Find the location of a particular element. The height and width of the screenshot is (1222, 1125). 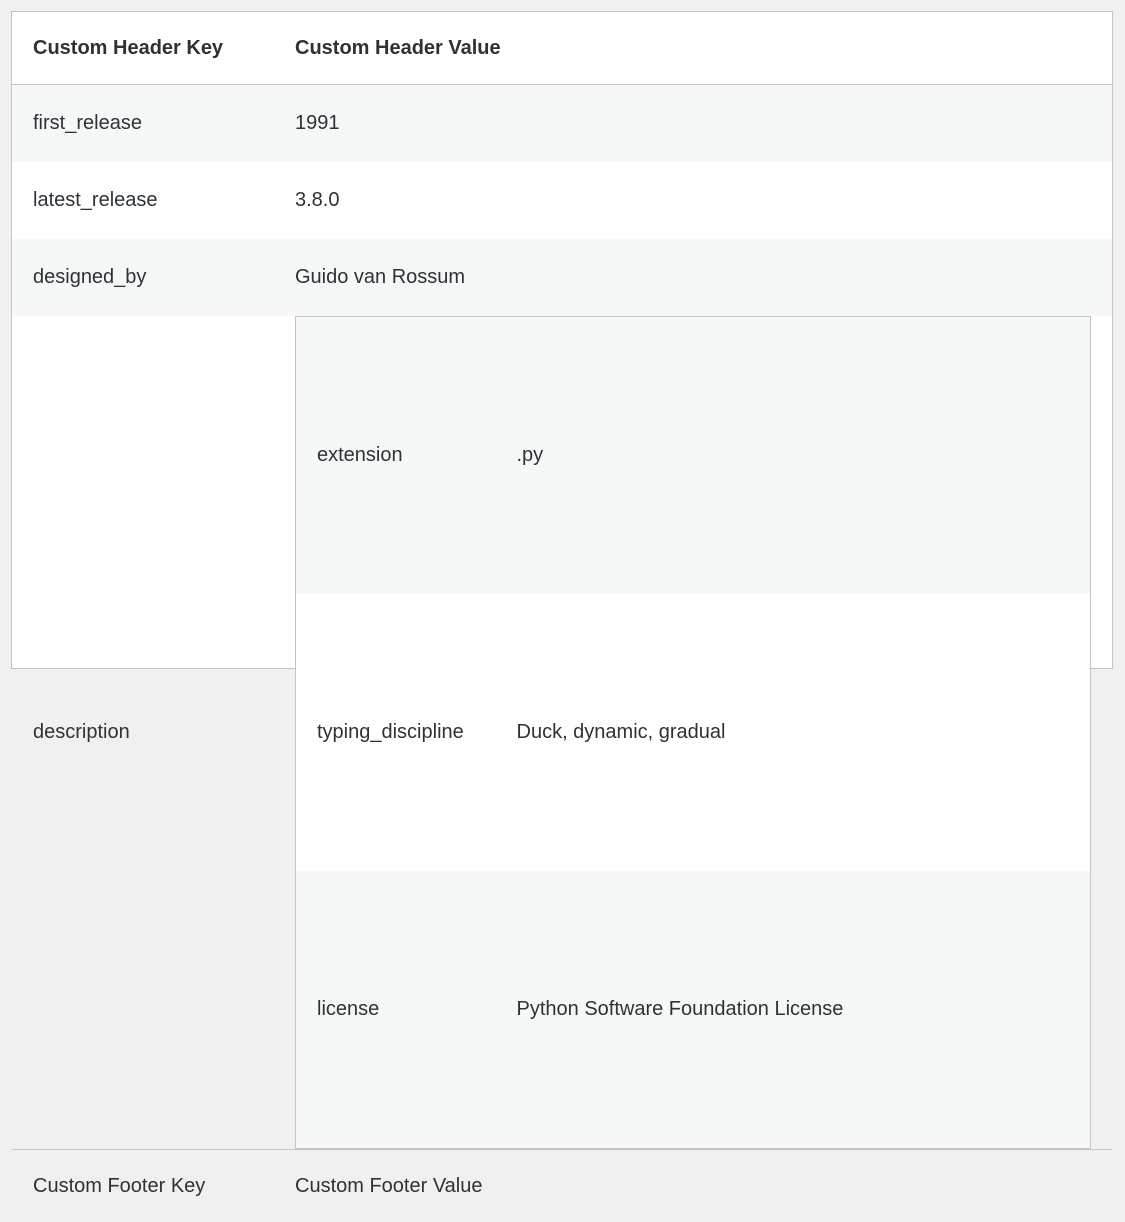

nested-value-cell: Python Software Foundation License is located at coordinates (793, 1010).